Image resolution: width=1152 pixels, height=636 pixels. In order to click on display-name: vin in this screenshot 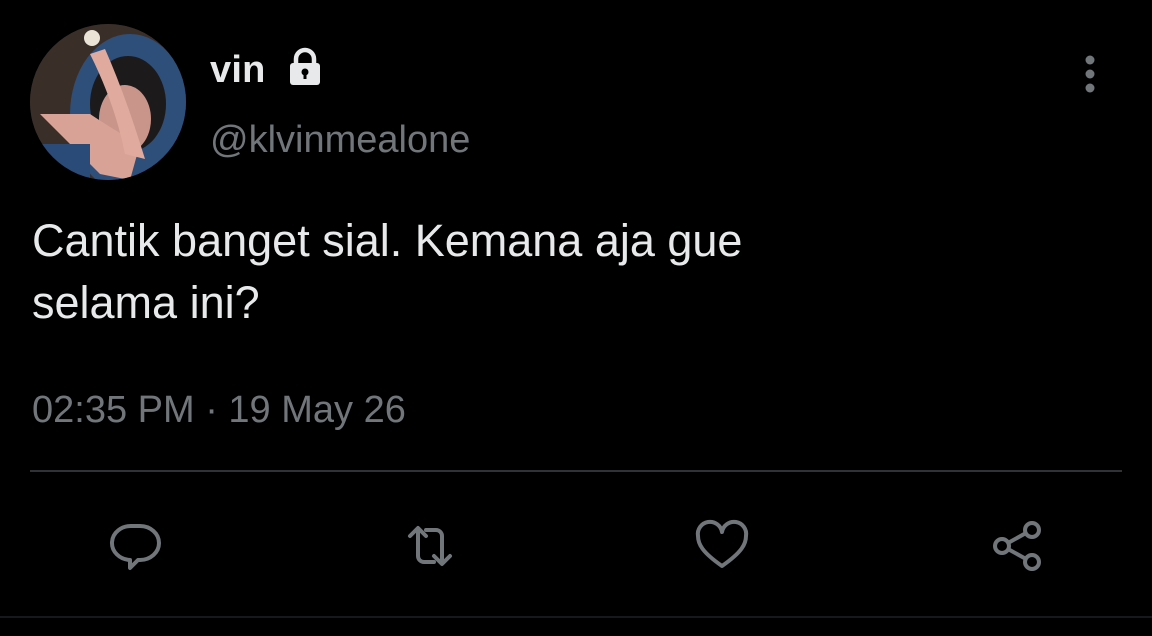, I will do `click(238, 70)`.